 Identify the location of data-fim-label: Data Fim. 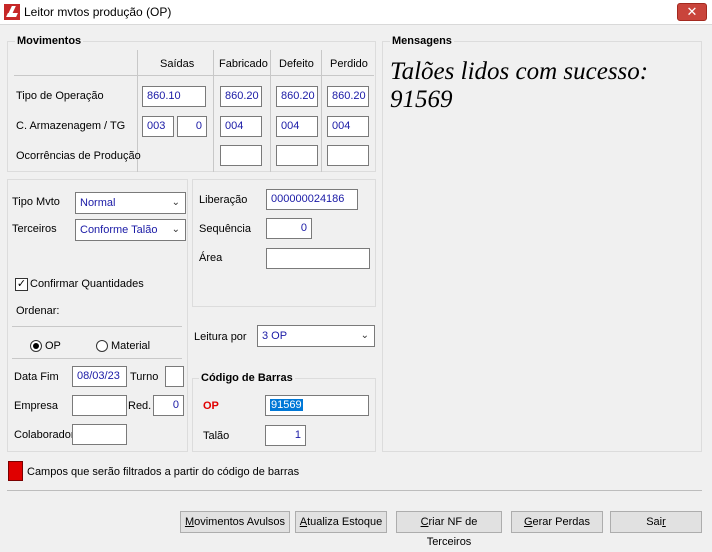
(36, 377).